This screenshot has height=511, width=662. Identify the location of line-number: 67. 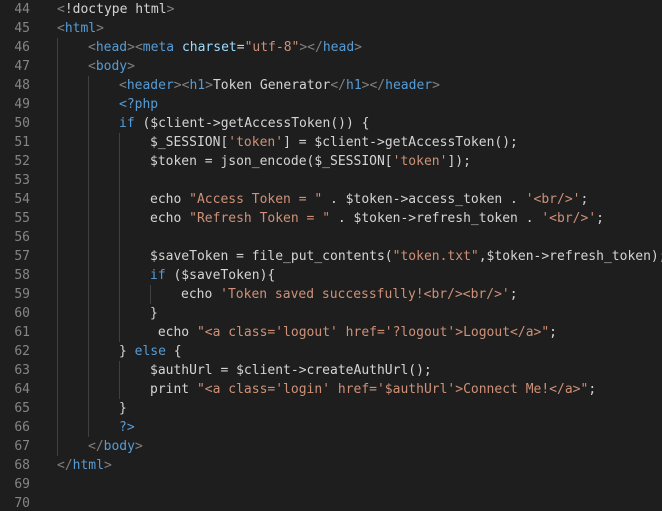
(22, 446).